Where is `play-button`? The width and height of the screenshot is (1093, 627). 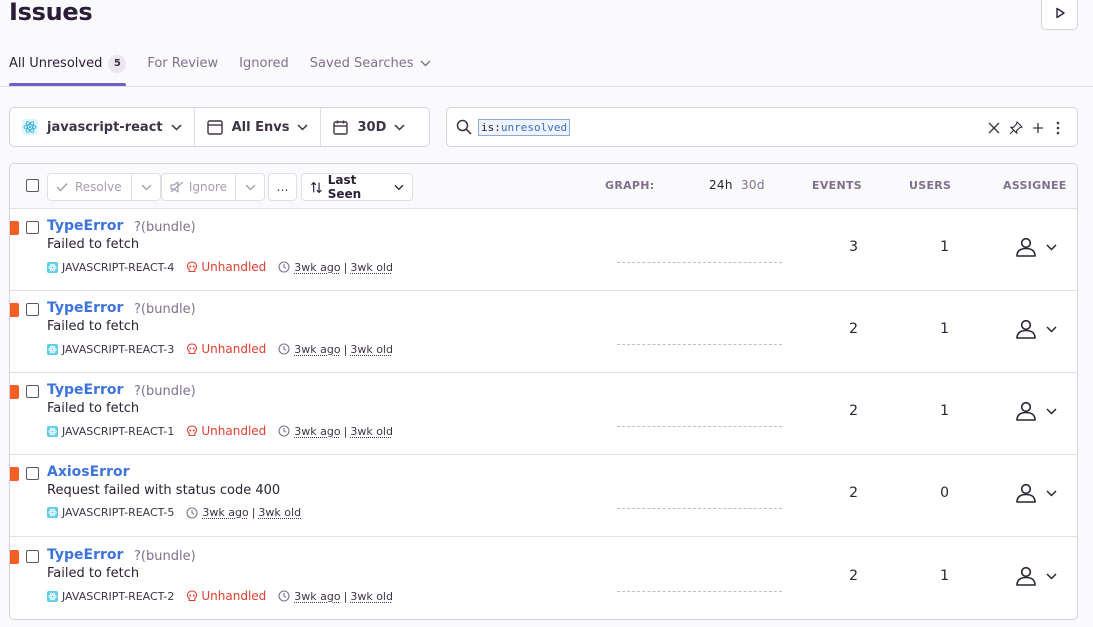 play-button is located at coordinates (1059, 15).